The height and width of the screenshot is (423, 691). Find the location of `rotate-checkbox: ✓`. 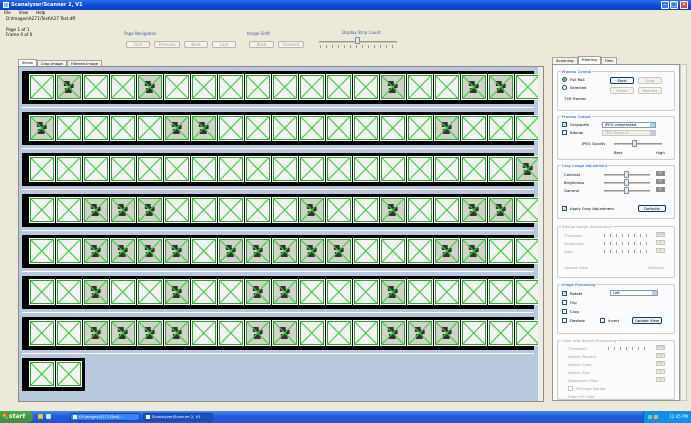

rotate-checkbox: ✓ is located at coordinates (564, 294).